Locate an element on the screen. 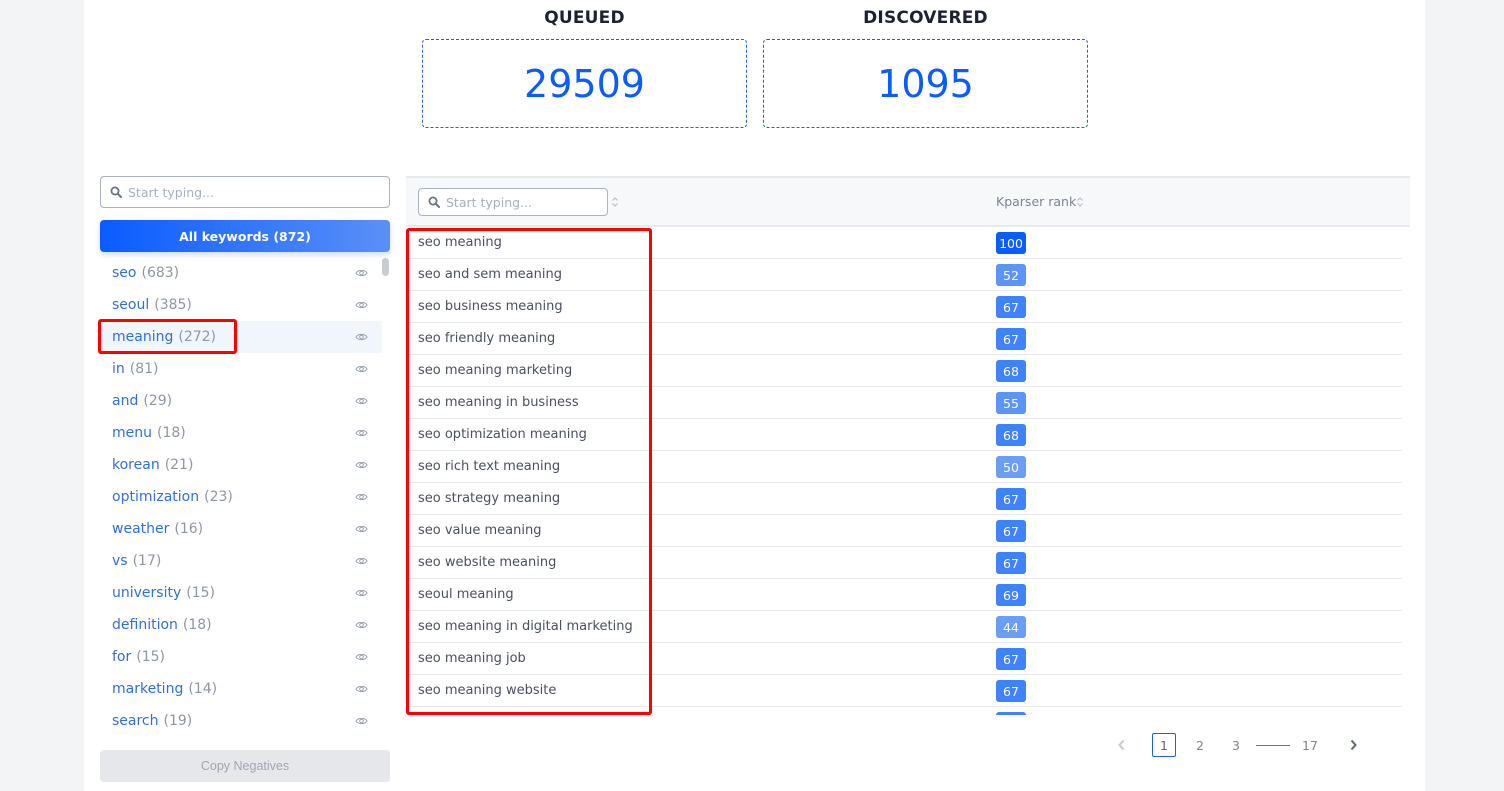 Image resolution: width=1504 pixels, height=791 pixels. keyword-cell: seo strategy meaning is located at coordinates (489, 498).